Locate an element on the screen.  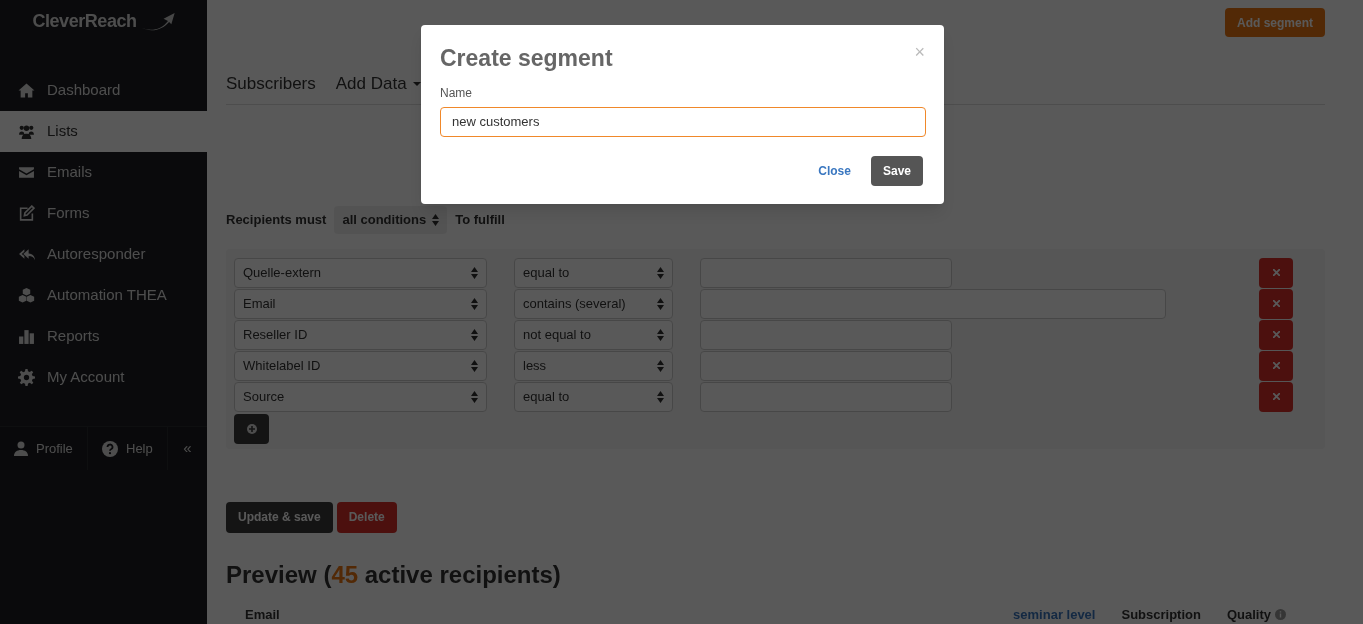
profile-button: Profile is located at coordinates (44, 448).